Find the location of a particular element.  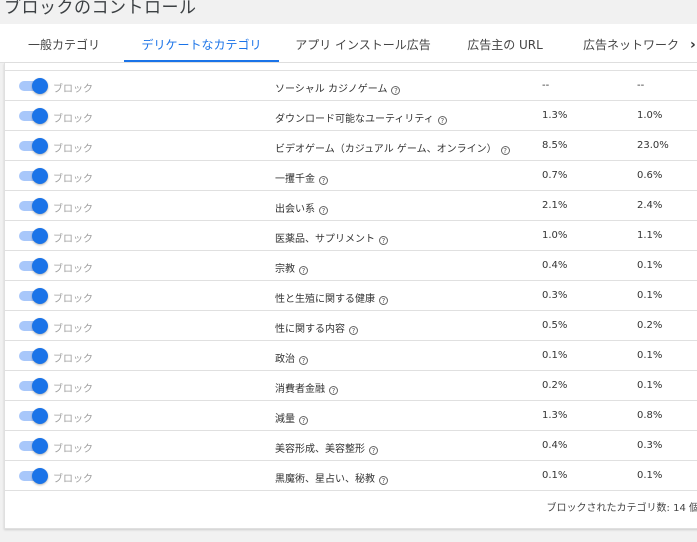

category-label: 減量 is located at coordinates (285, 419).